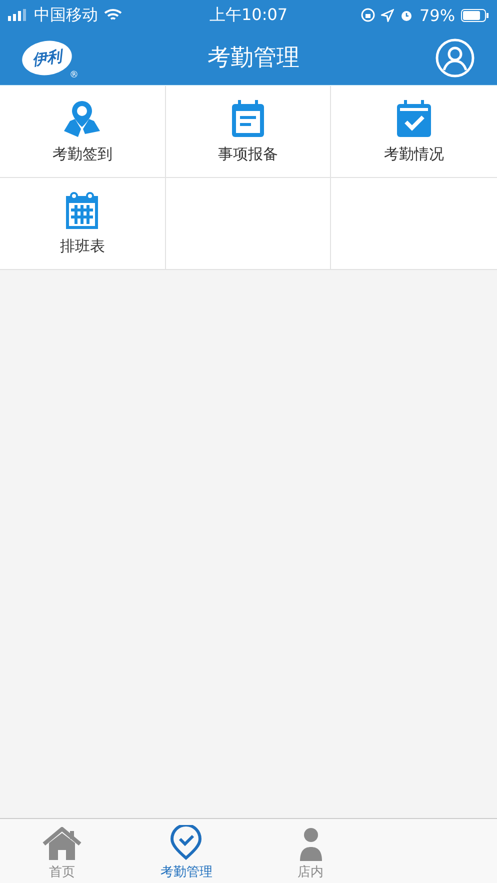 The width and height of the screenshot is (497, 883). Describe the element at coordinates (311, 843) in the screenshot. I see `person-icon` at that location.